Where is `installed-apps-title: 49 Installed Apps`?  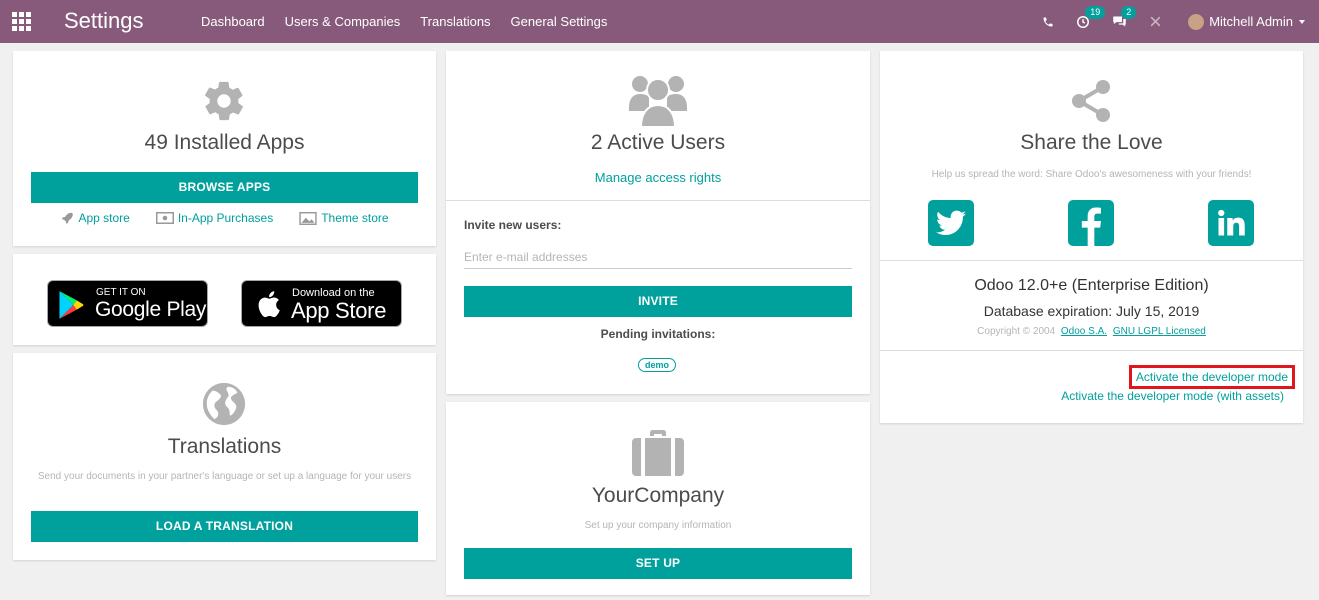 installed-apps-title: 49 Installed Apps is located at coordinates (224, 142).